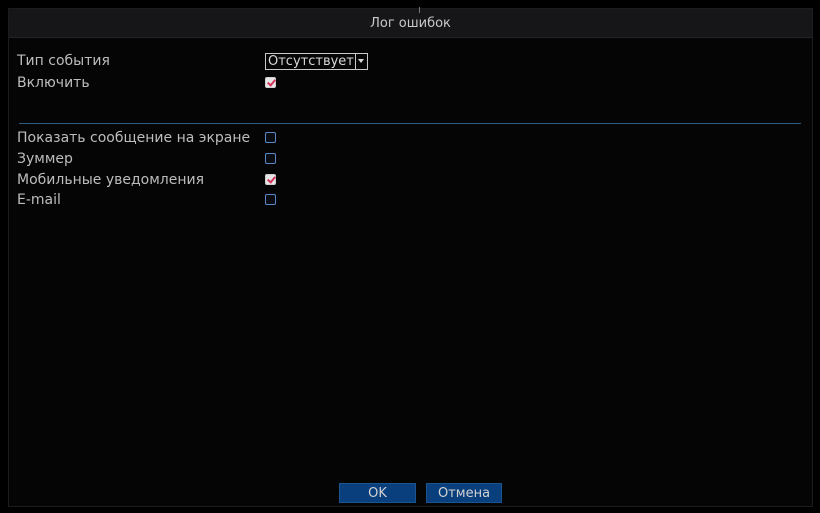 The width and height of the screenshot is (820, 513). What do you see at coordinates (270, 179) in the screenshot?
I see `mobile-notifications-checkbox` at bounding box center [270, 179].